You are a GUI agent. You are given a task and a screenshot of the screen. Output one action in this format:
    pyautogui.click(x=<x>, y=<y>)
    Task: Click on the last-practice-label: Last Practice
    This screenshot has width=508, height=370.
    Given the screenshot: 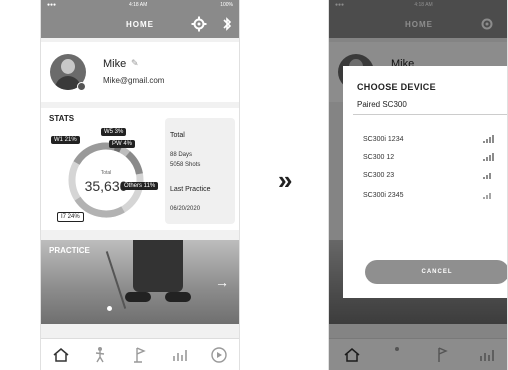 What is the action you would take?
    pyautogui.click(x=190, y=189)
    